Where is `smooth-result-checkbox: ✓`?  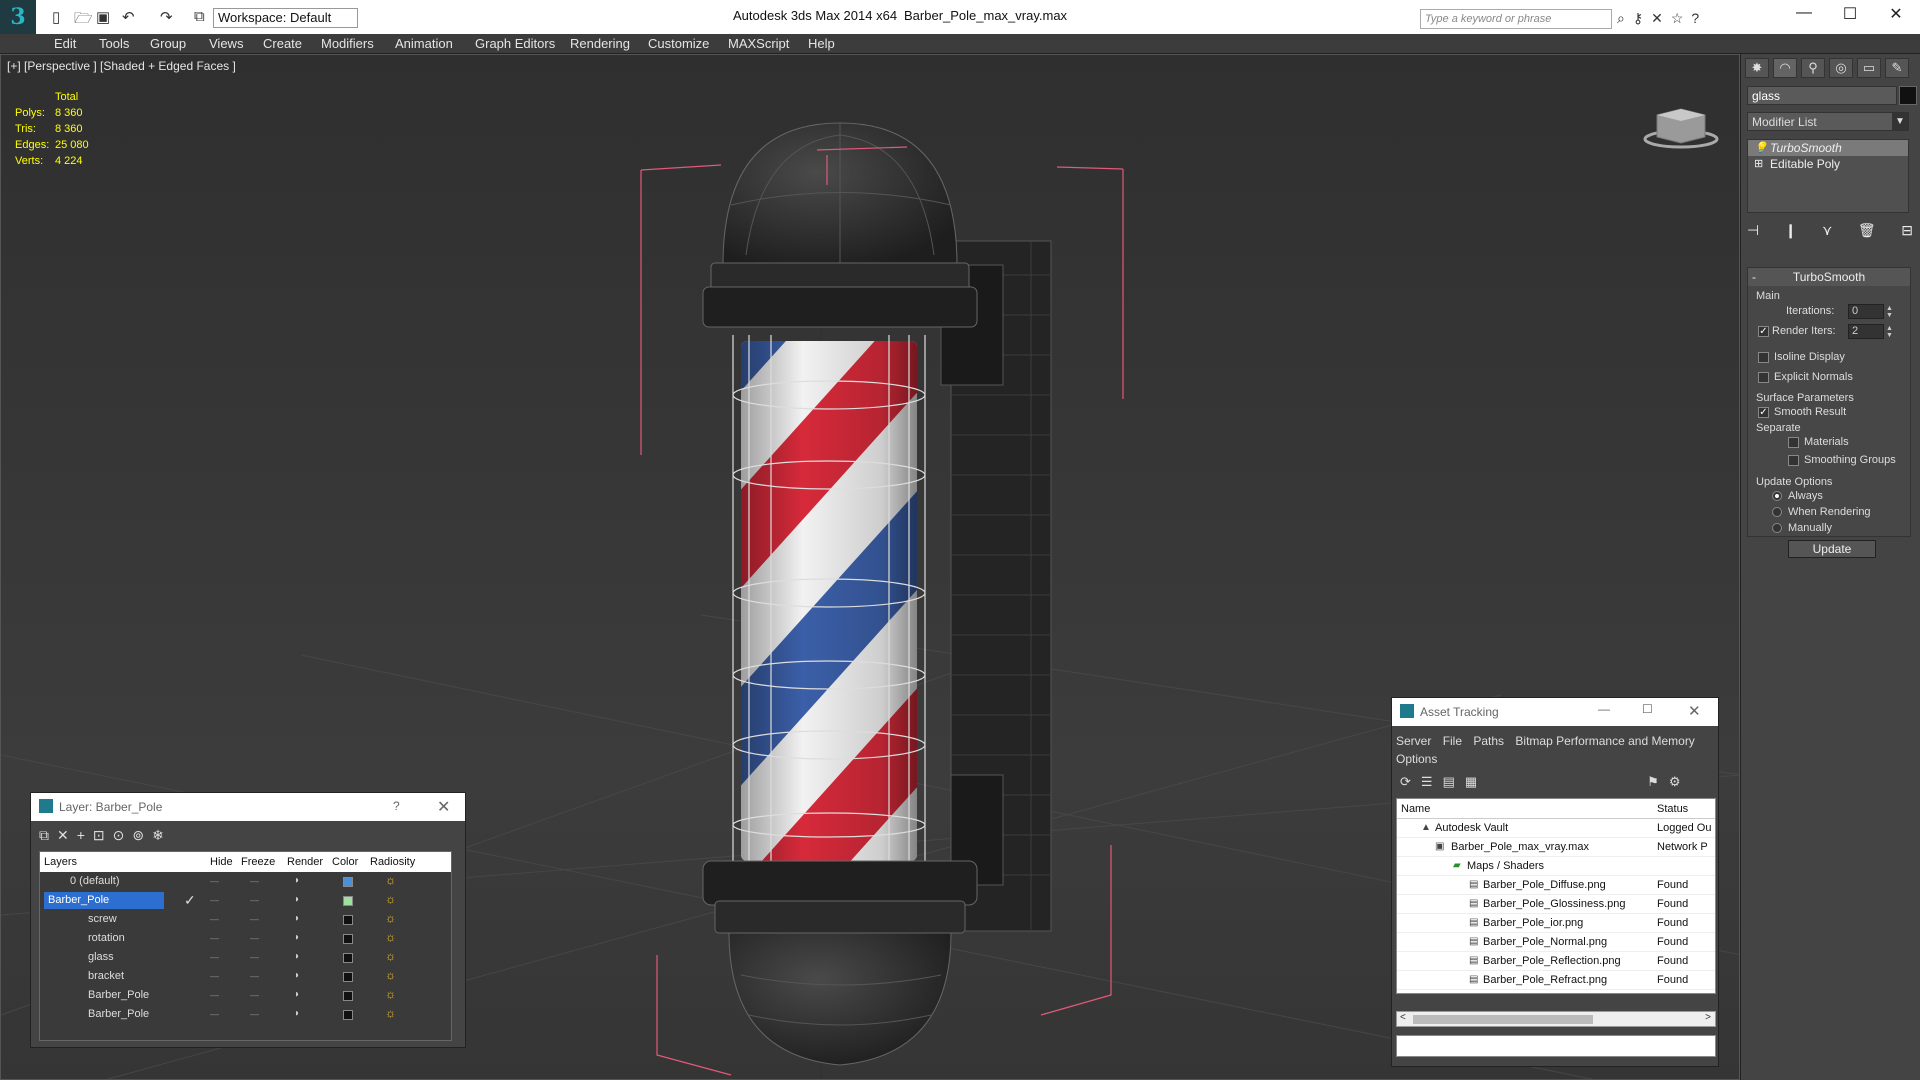 smooth-result-checkbox: ✓ is located at coordinates (1763, 412).